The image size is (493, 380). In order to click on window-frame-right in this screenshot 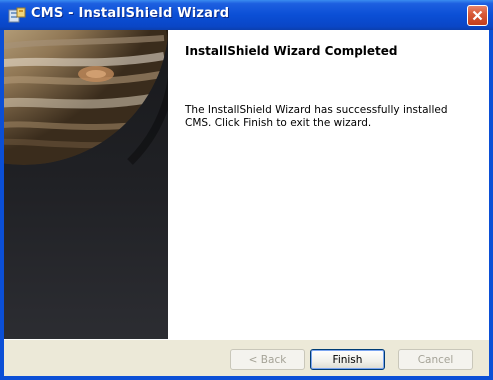, I will do `click(491, 203)`.